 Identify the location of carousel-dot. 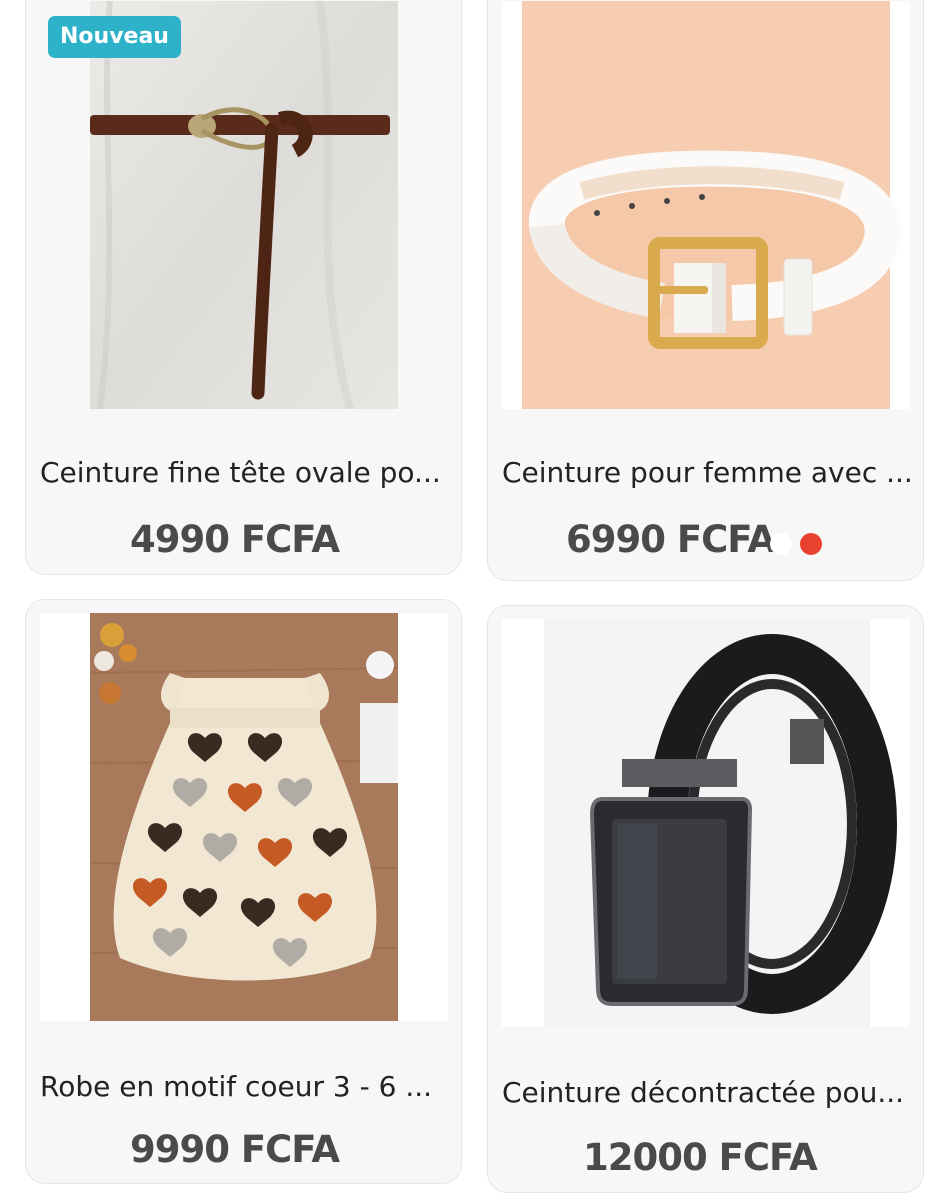
(781, 544).